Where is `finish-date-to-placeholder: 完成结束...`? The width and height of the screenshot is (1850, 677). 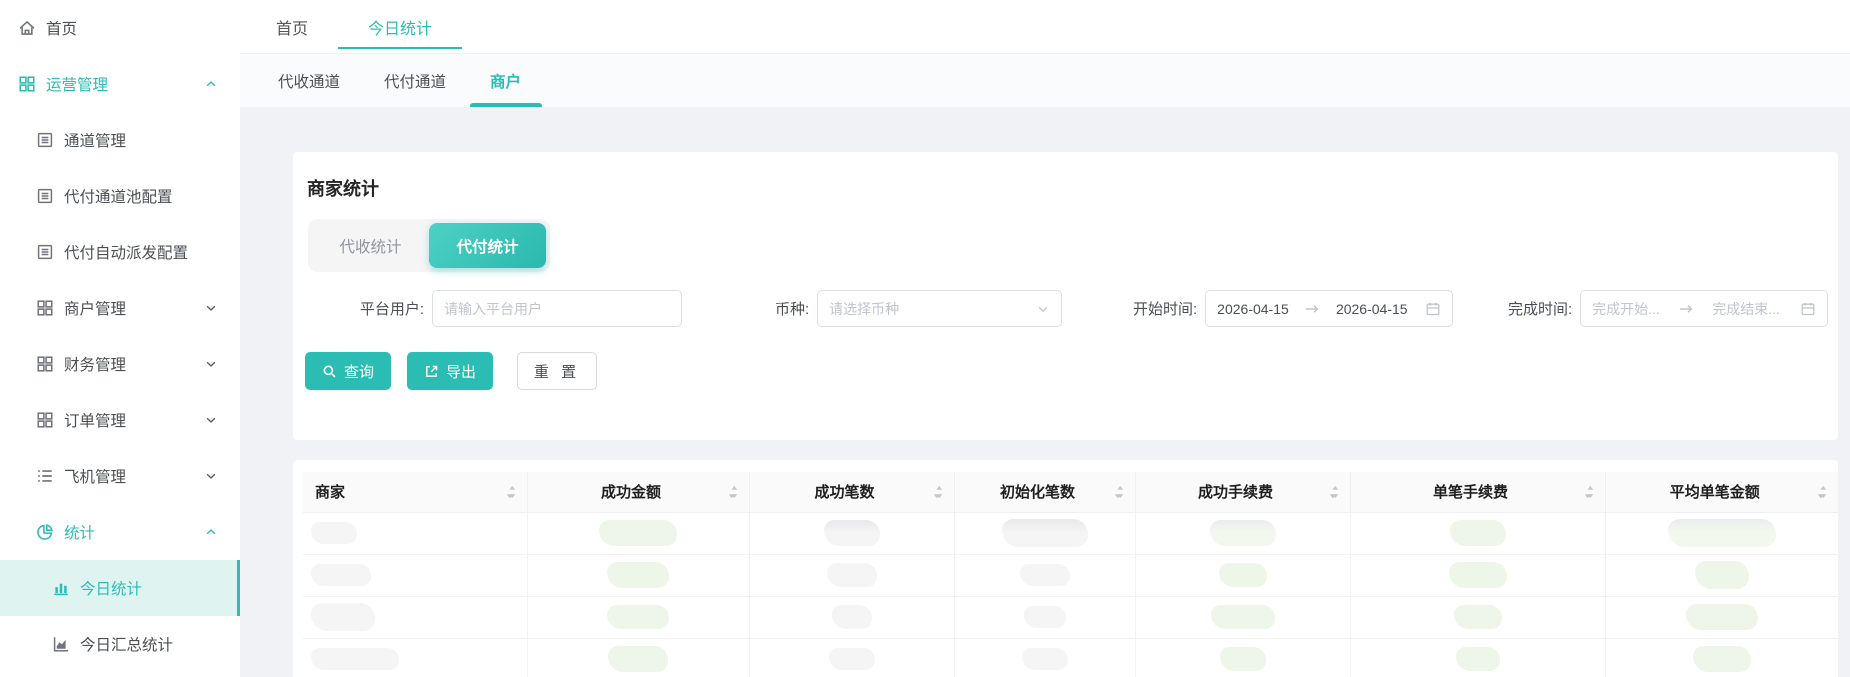 finish-date-to-placeholder: 完成结束... is located at coordinates (1746, 309).